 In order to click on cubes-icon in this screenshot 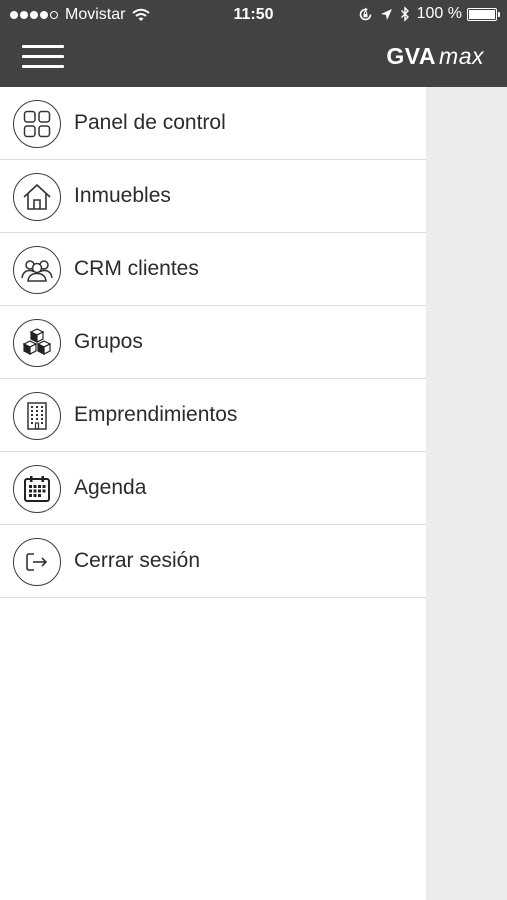, I will do `click(37, 343)`.